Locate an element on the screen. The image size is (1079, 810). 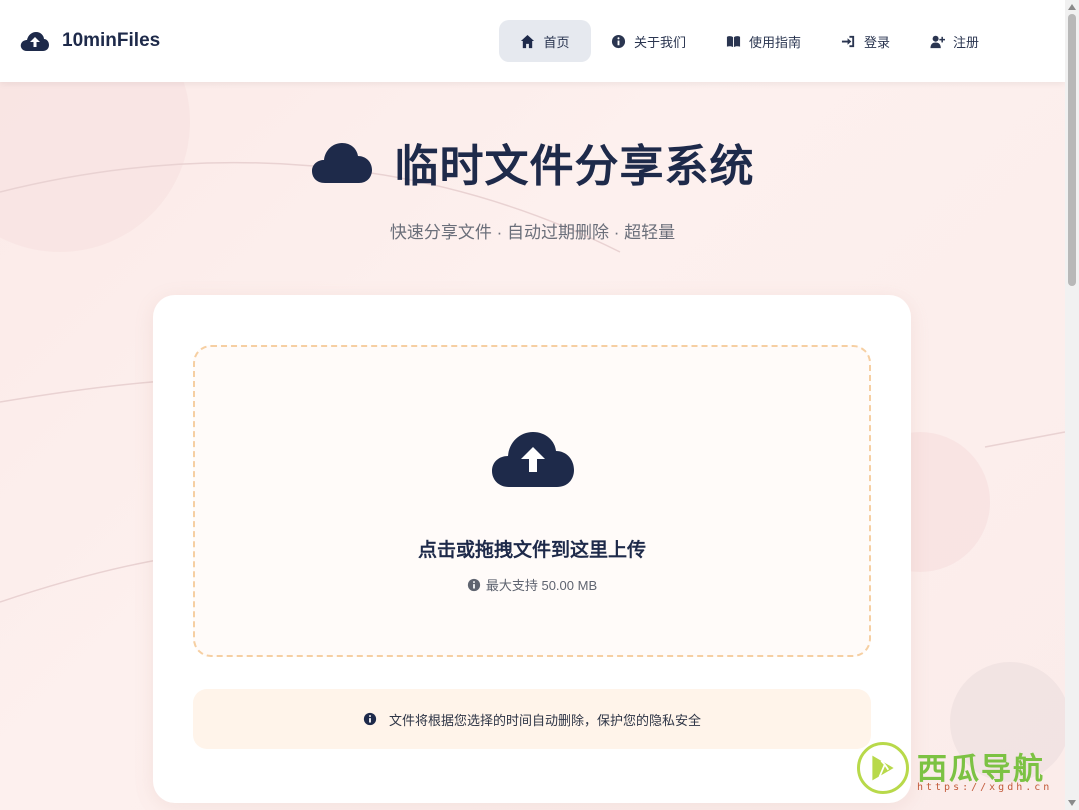
home-icon is located at coordinates (528, 41).